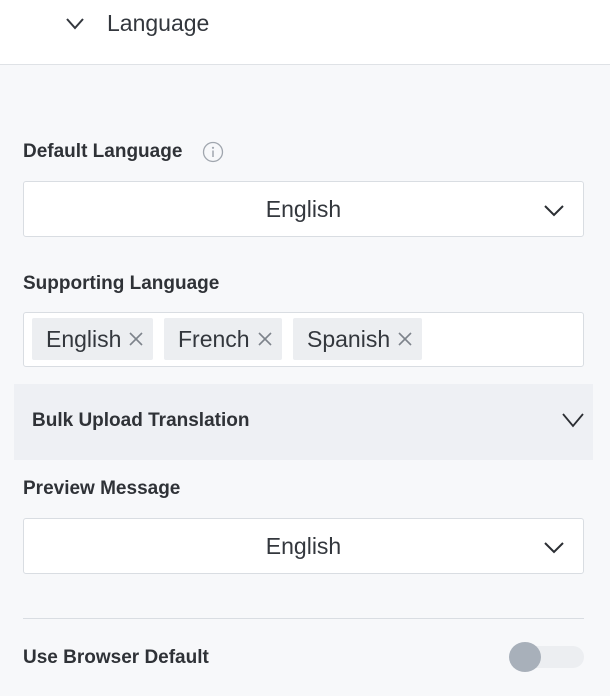 Image resolution: width=610 pixels, height=696 pixels. I want to click on tag-label: English, so click(84, 338).